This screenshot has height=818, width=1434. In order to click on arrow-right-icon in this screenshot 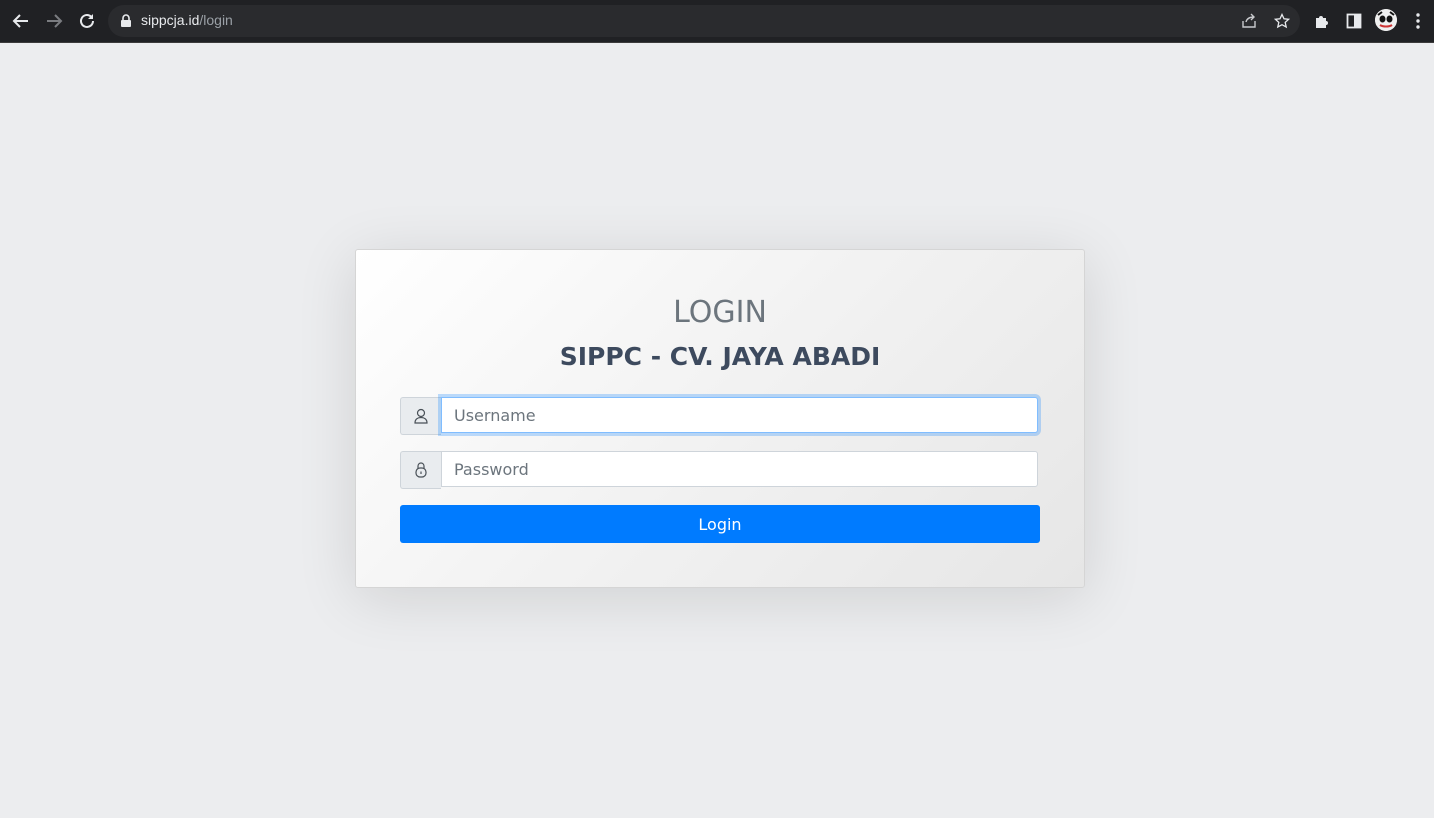, I will do `click(55, 21)`.